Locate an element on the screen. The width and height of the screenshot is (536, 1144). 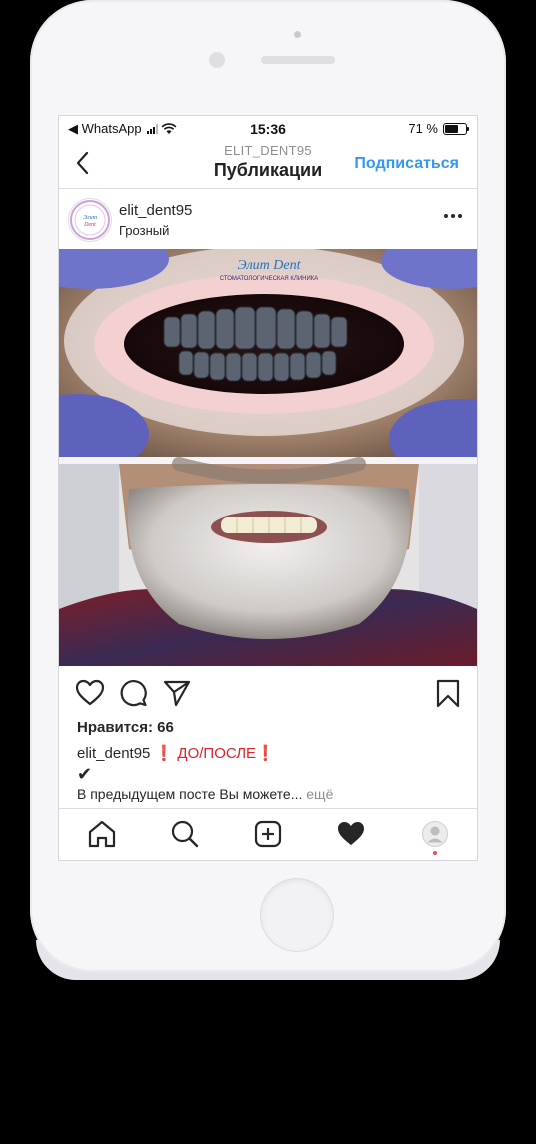
profile-icon is located at coordinates (435, 834).